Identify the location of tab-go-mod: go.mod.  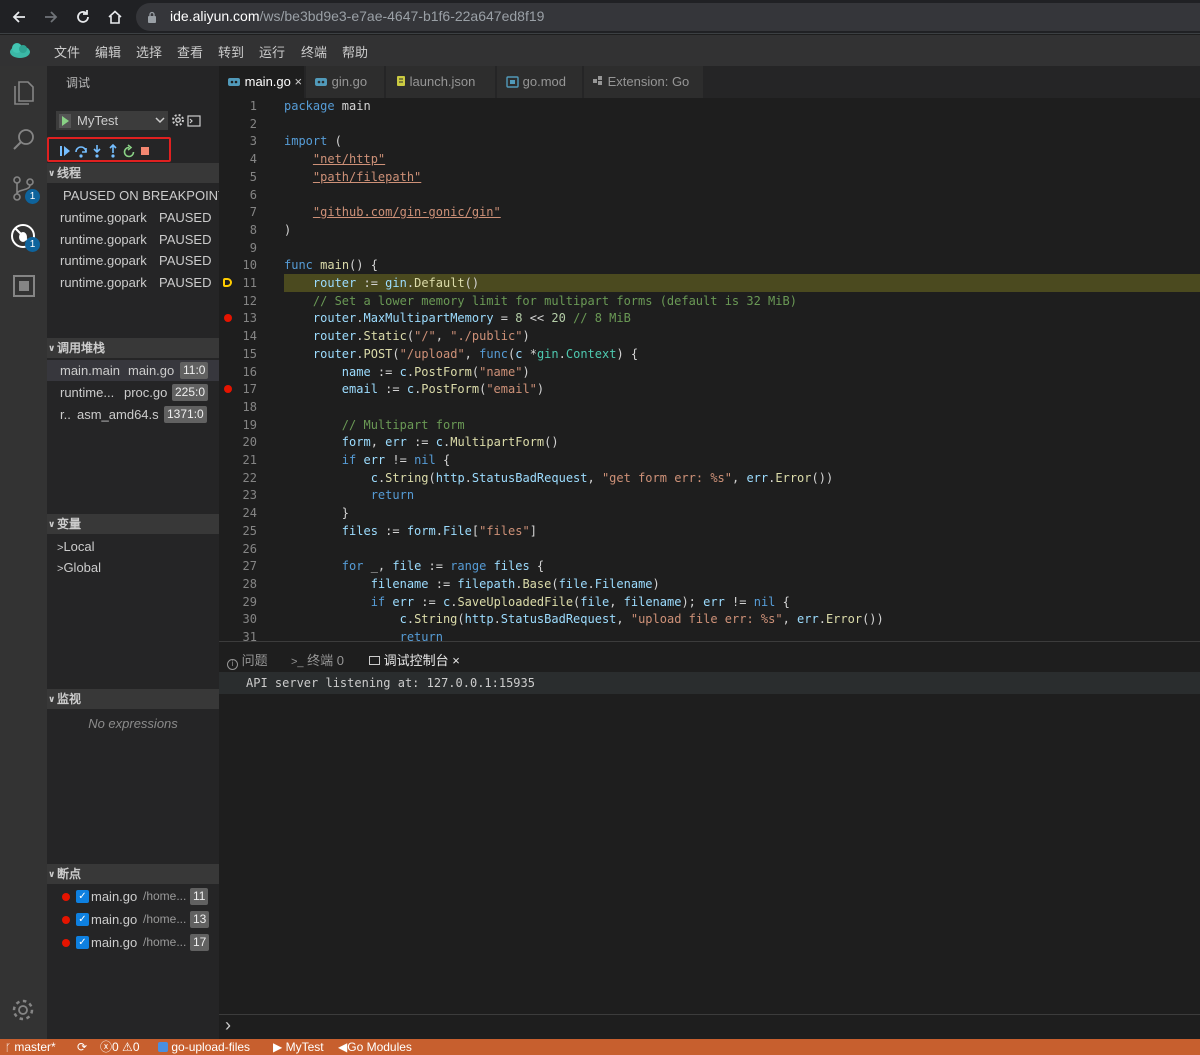
(540, 82).